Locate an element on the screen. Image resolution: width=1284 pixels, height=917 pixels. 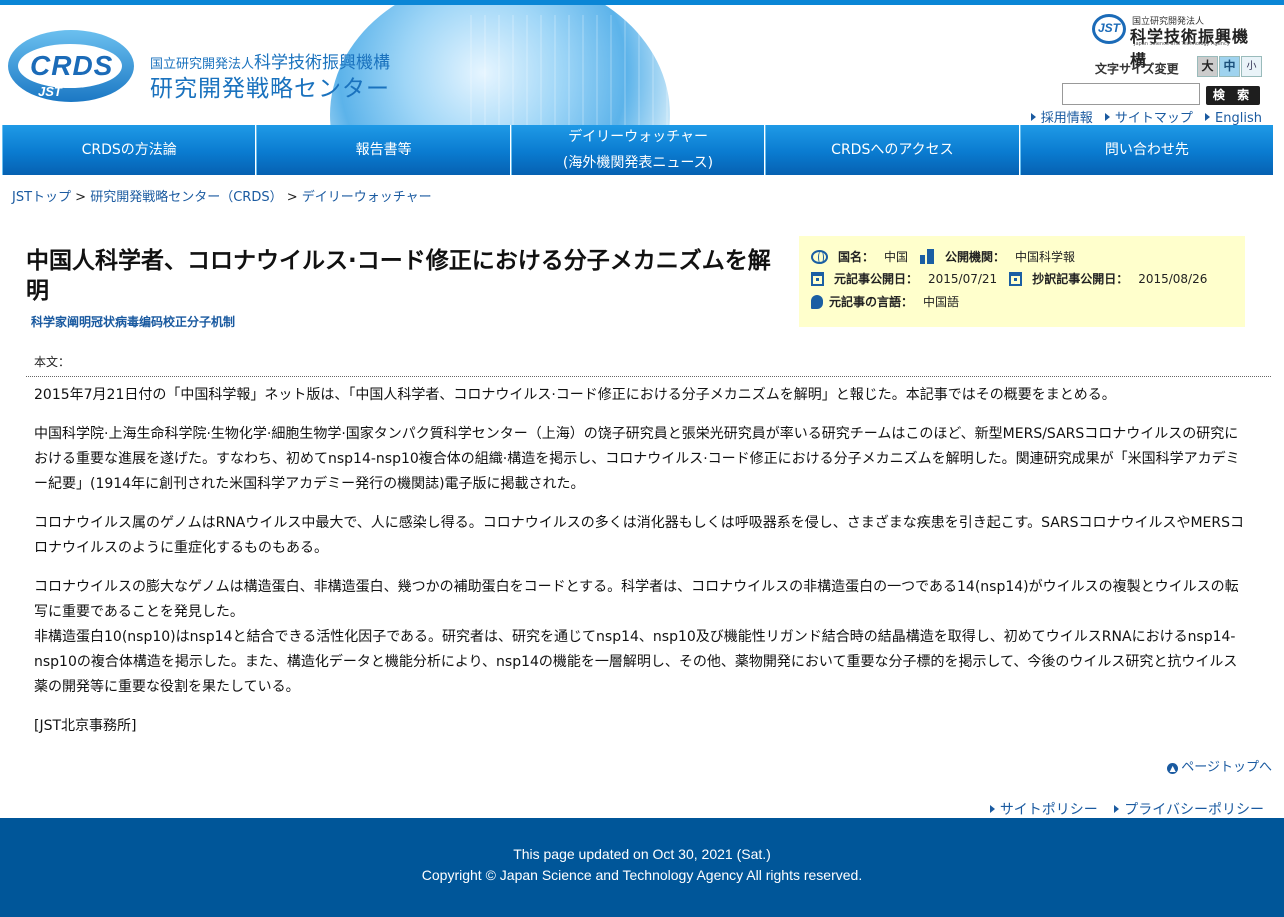
crds-logo-text: CRDS is located at coordinates (72, 65).